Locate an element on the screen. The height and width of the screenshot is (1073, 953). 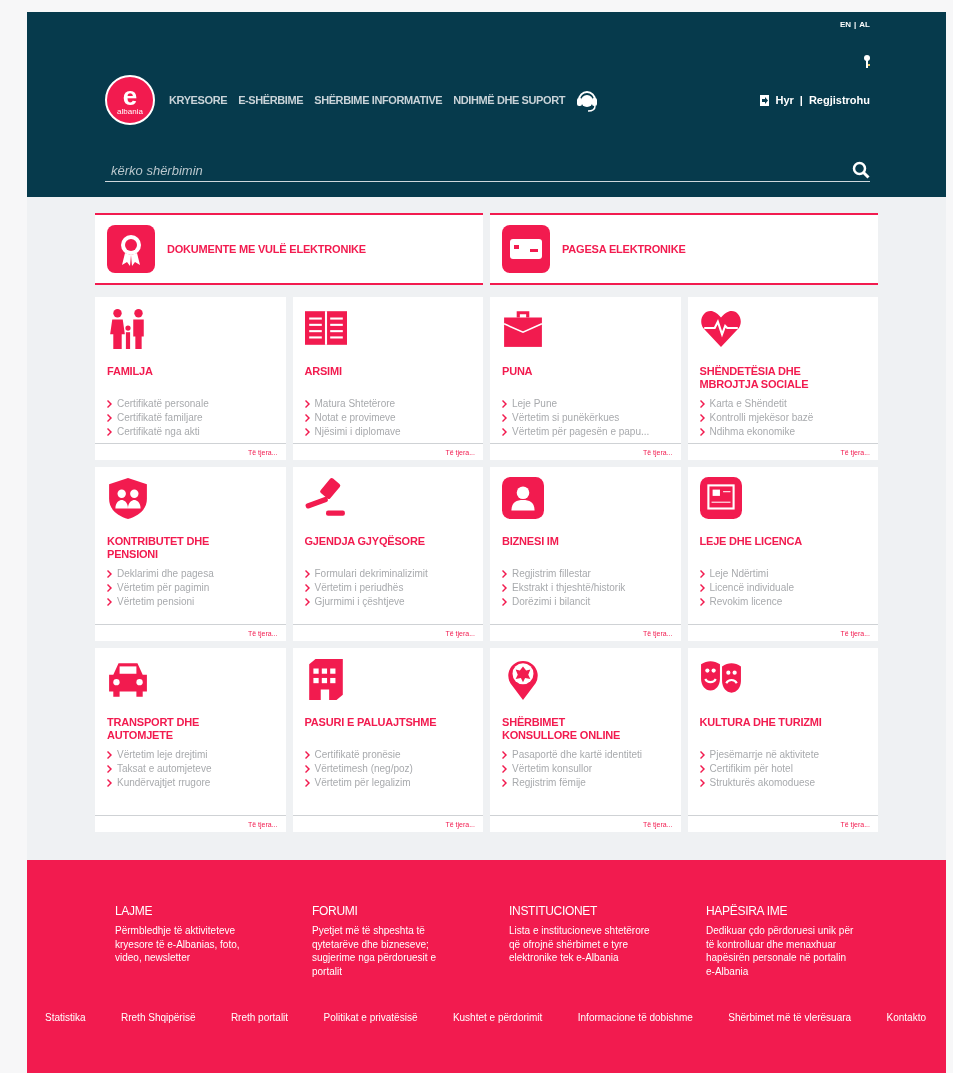
login-icon is located at coordinates (765, 100).